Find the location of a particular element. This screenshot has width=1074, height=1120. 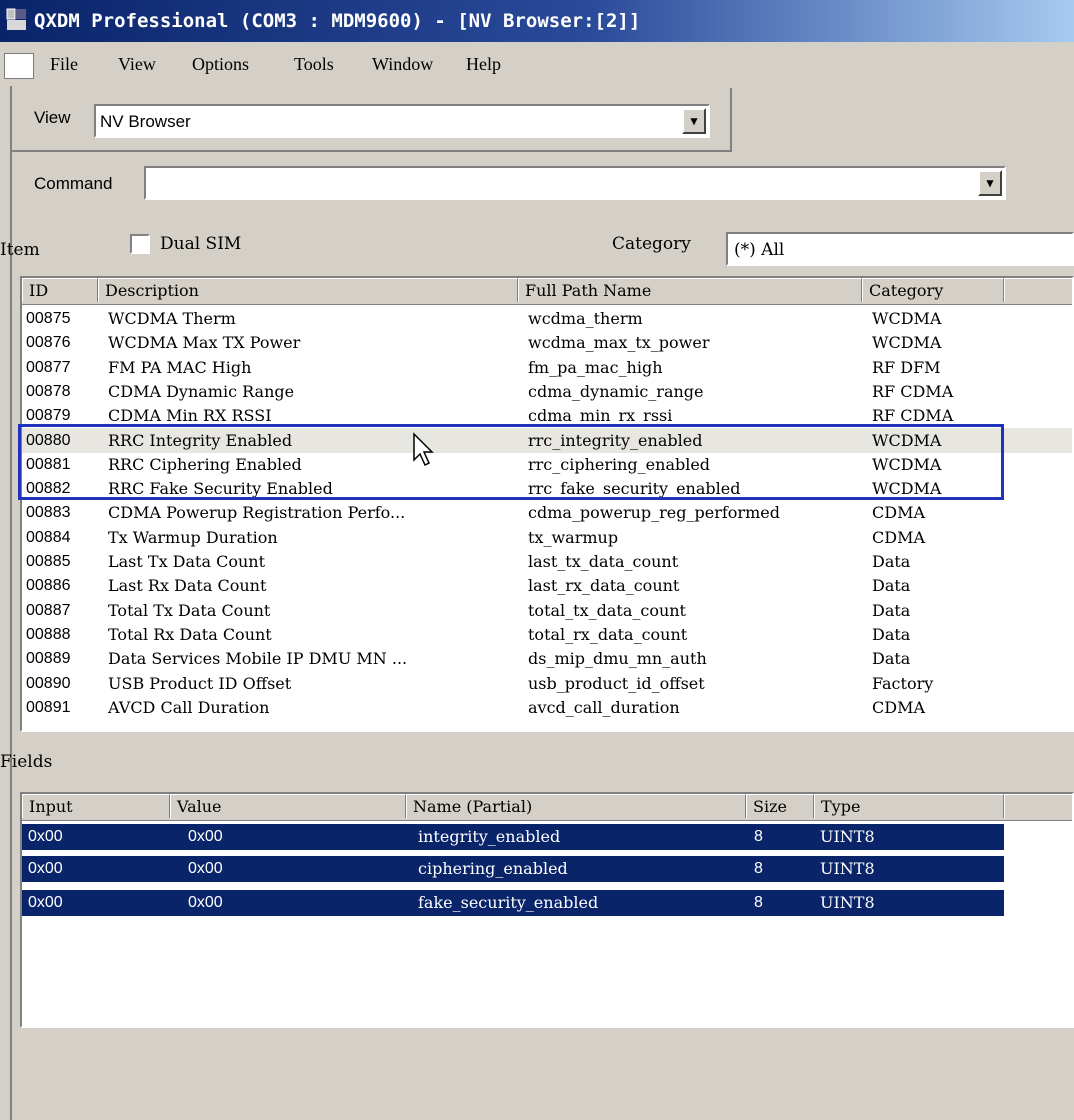

table-cell-cat: RF CDMA is located at coordinates (913, 391).